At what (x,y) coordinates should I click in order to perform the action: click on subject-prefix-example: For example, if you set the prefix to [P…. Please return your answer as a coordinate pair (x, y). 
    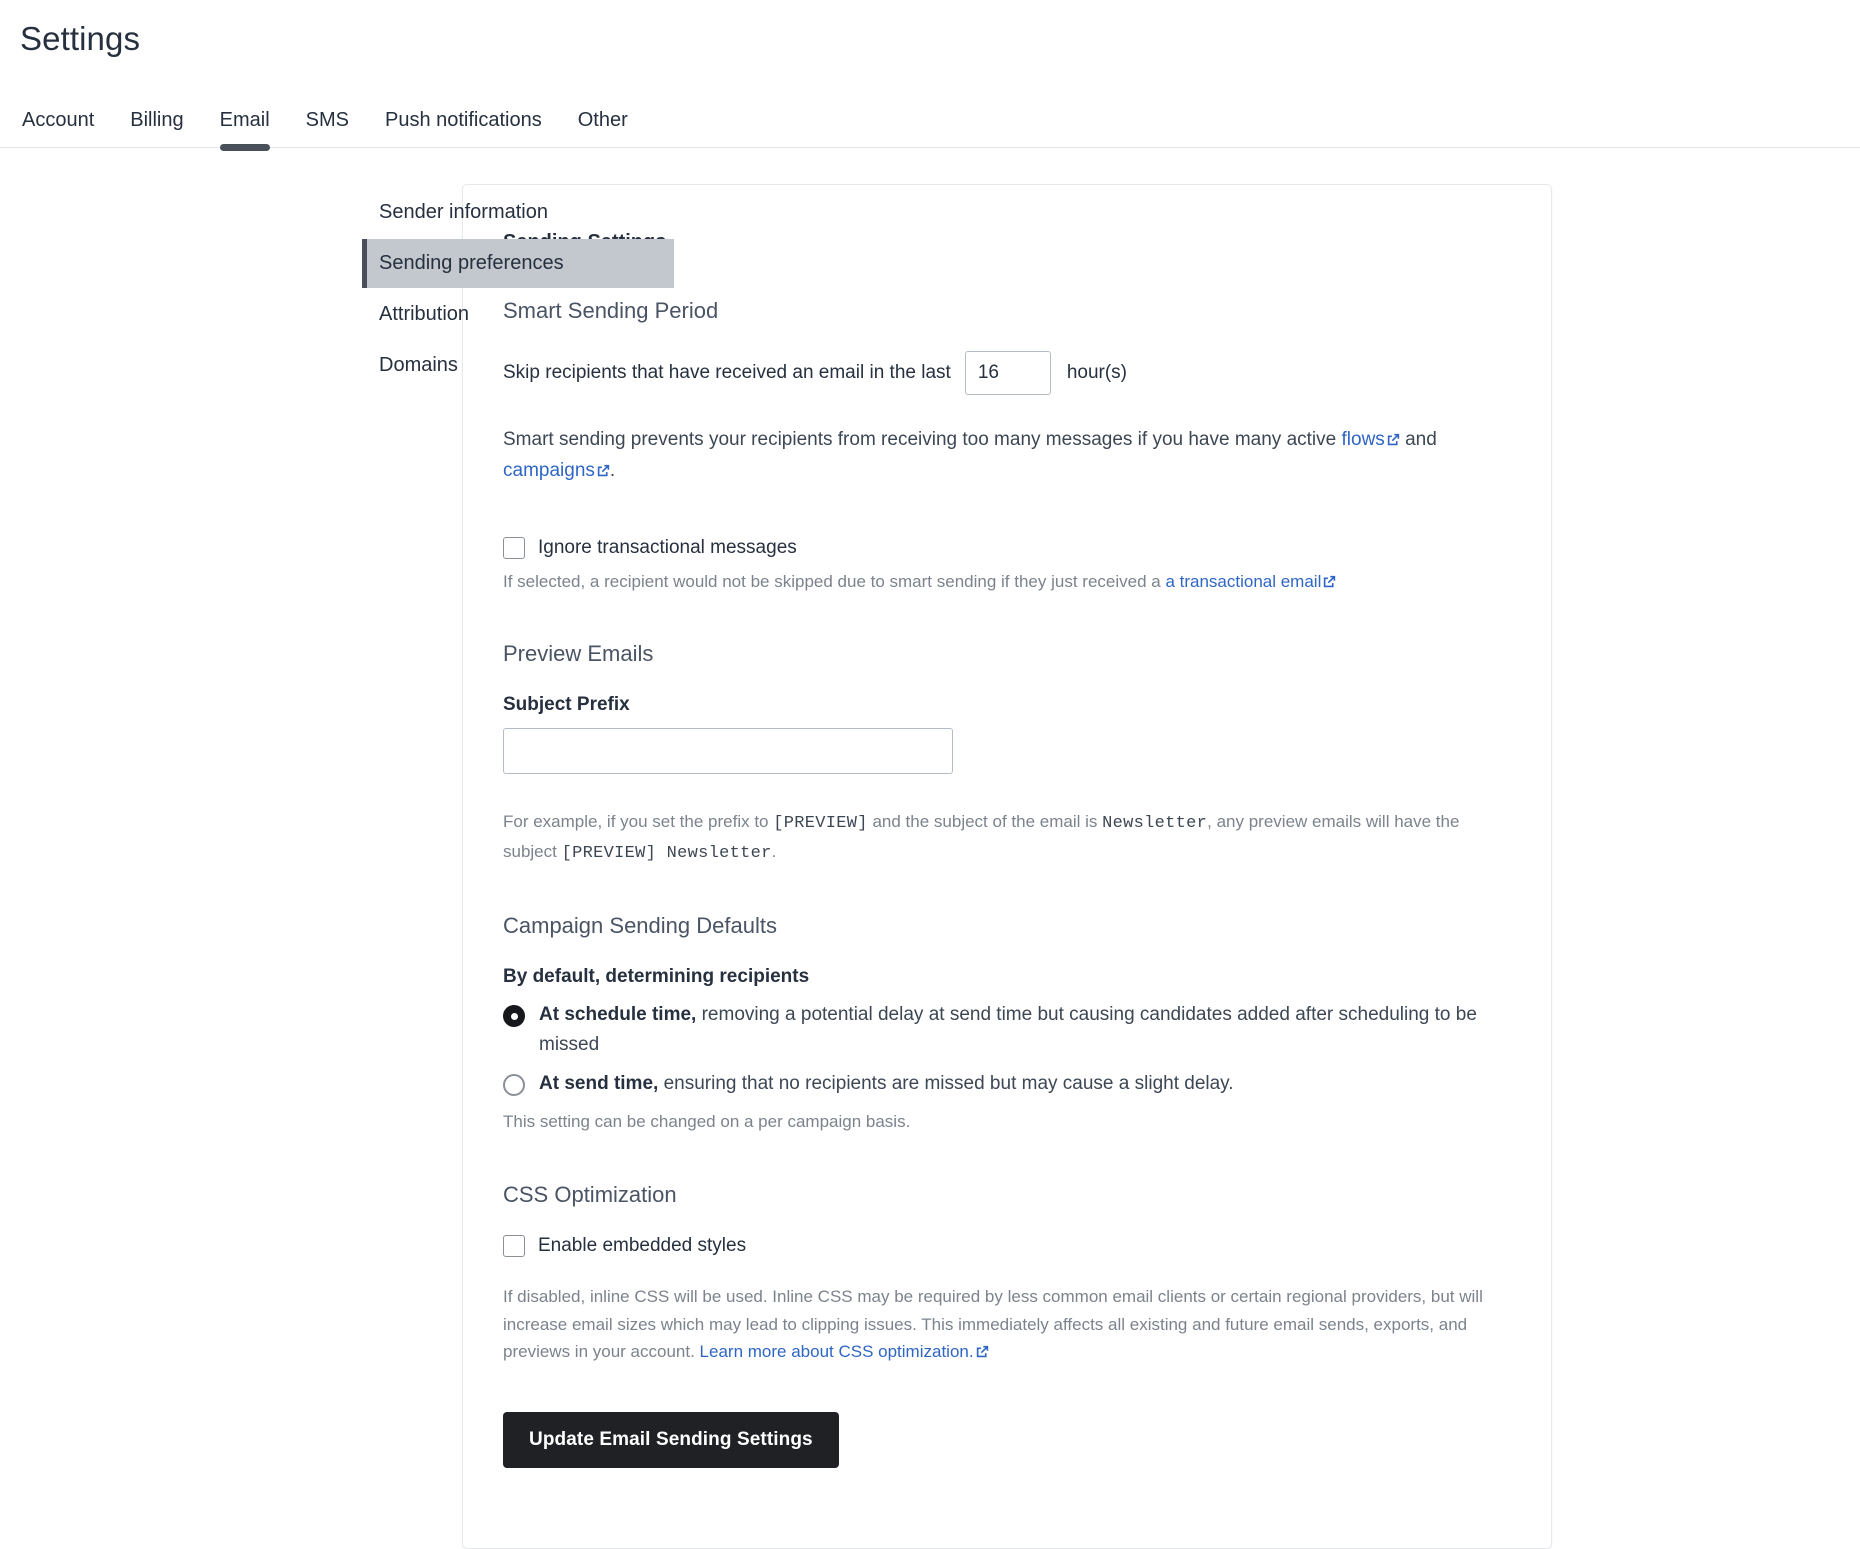
    Looking at the image, I should click on (1007, 837).